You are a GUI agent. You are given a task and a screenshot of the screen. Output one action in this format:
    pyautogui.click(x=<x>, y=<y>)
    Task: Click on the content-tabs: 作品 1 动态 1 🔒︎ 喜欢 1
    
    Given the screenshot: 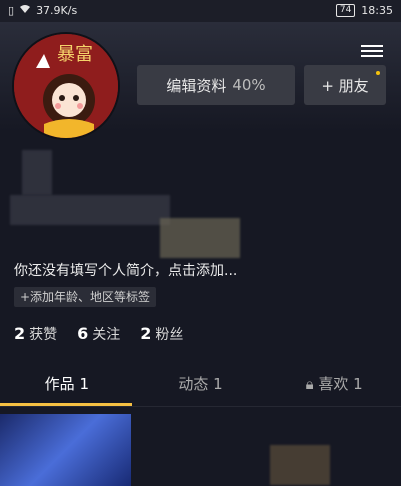 What is the action you would take?
    pyautogui.click(x=200, y=384)
    